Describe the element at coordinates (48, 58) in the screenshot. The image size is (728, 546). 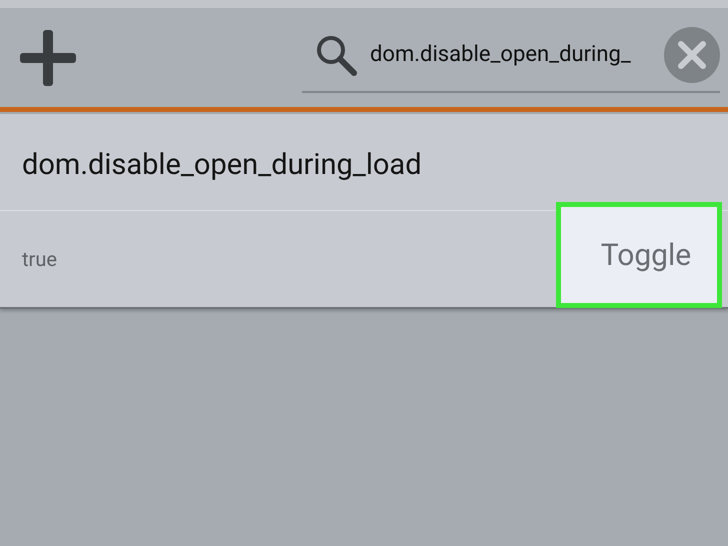
I see `add-icon` at that location.